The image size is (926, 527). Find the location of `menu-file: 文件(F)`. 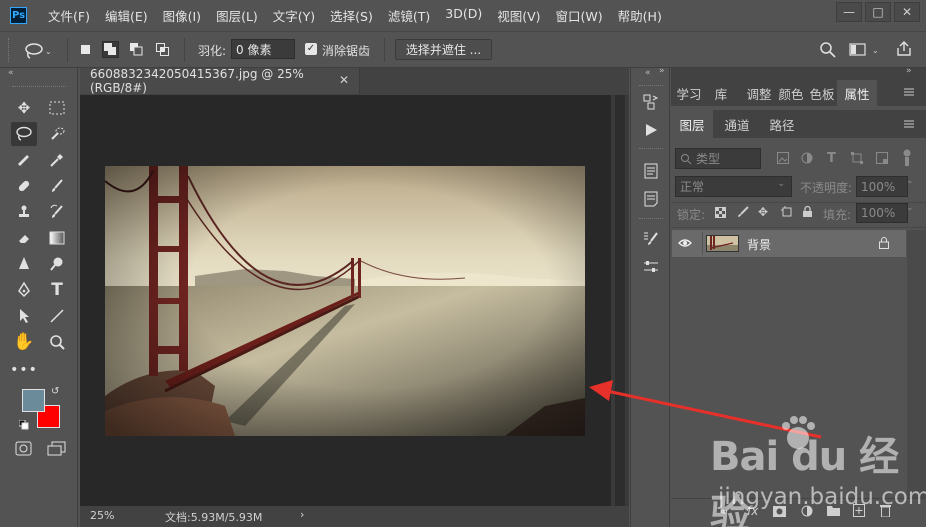

menu-file: 文件(F) is located at coordinates (69, 15).